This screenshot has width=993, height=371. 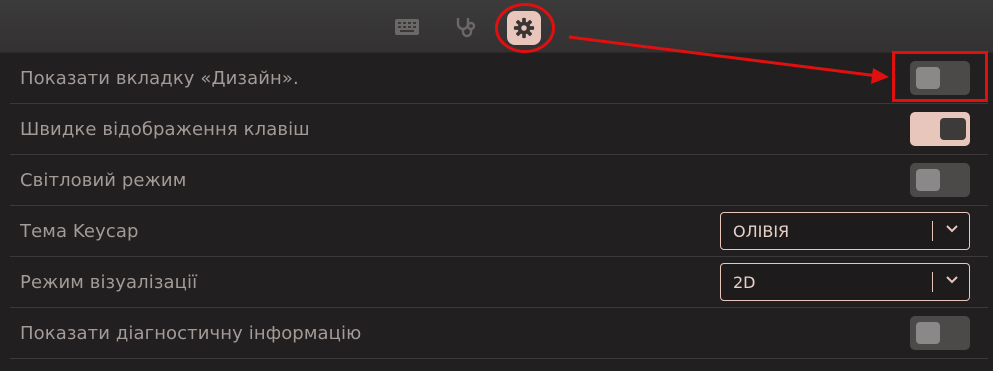 What do you see at coordinates (496, 26) in the screenshot?
I see `top-toolbar` at bounding box center [496, 26].